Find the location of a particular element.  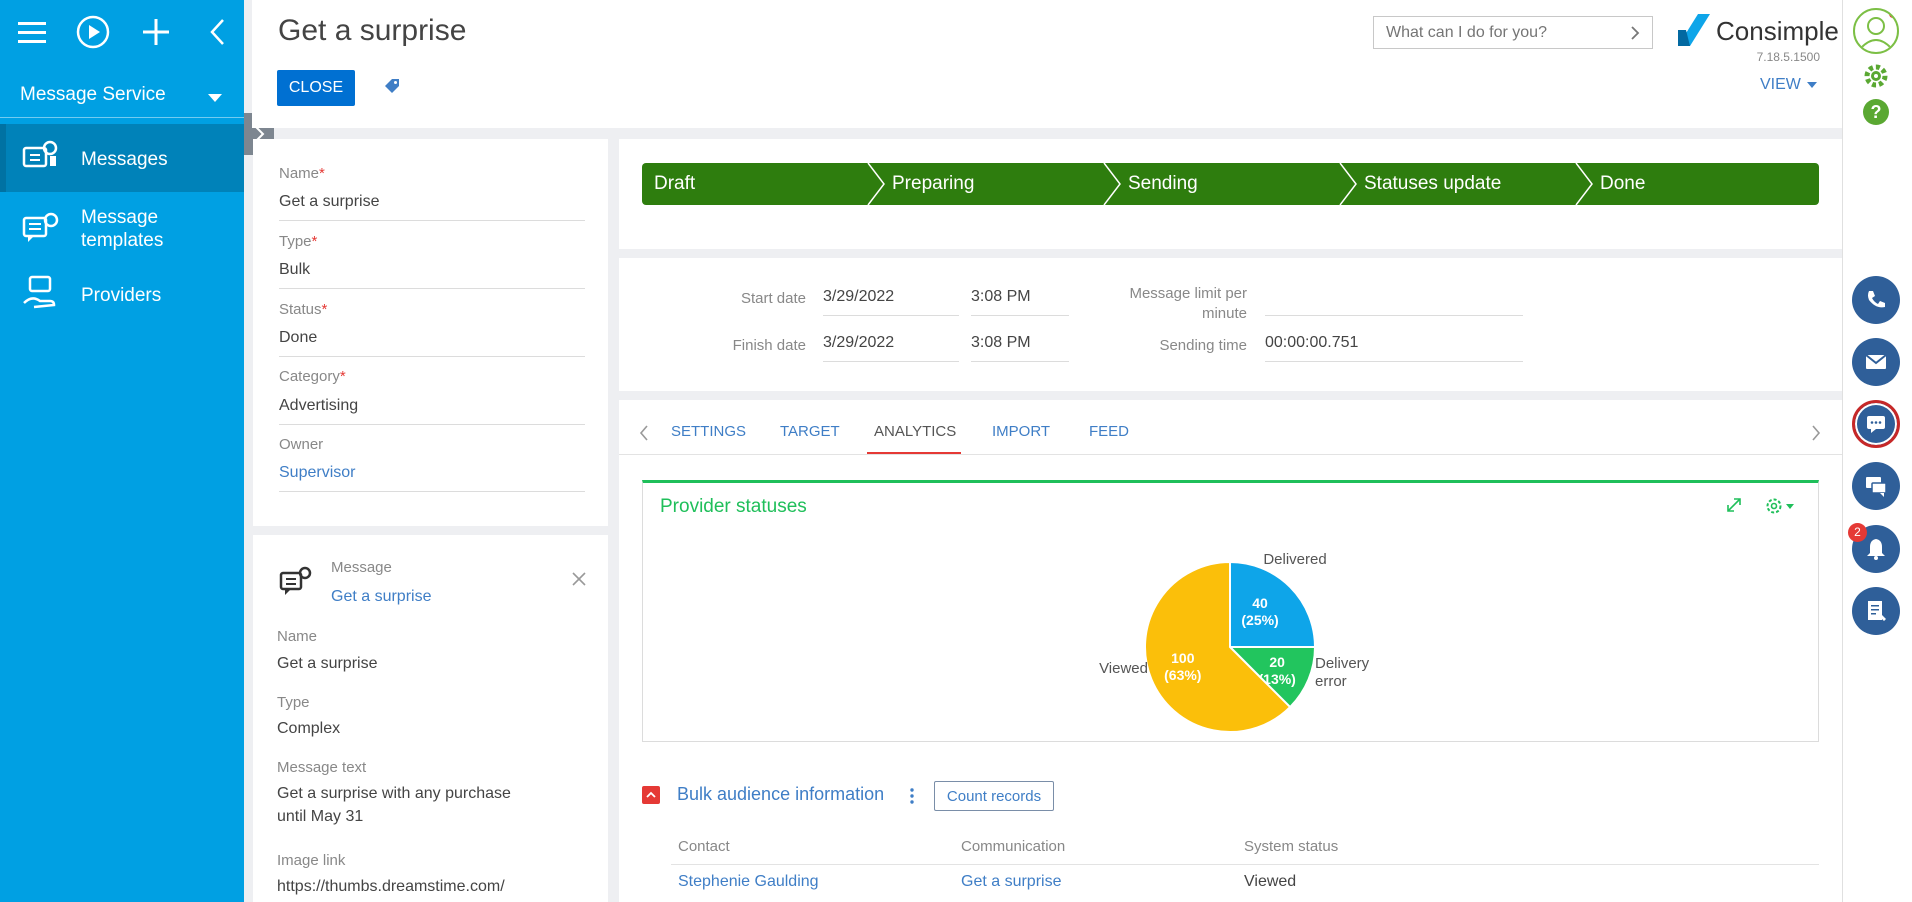

more-options-icon is located at coordinates (912, 796).